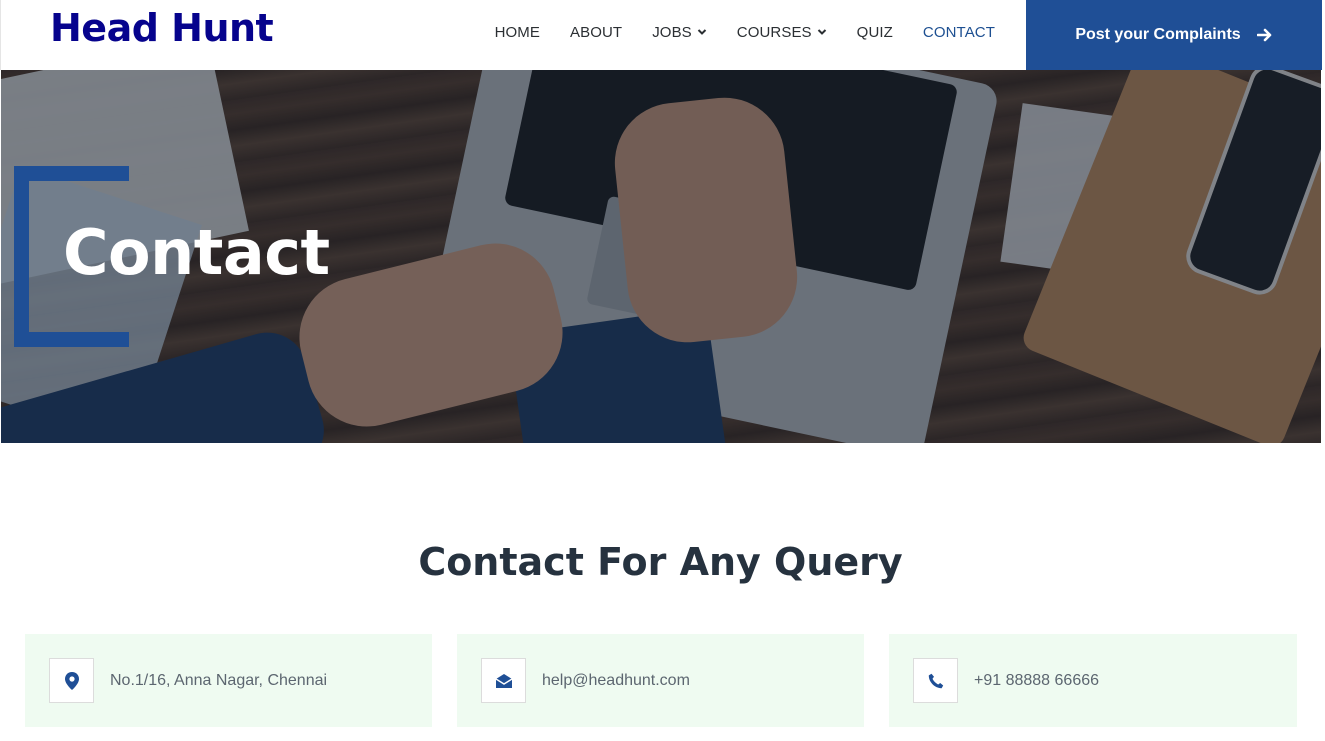 Image resolution: width=1325 pixels, height=741 pixels. Describe the element at coordinates (730, 32) in the screenshot. I see `main-nav: HOME ABOUT JOBS COURSES QUIZ CONTACT` at that location.